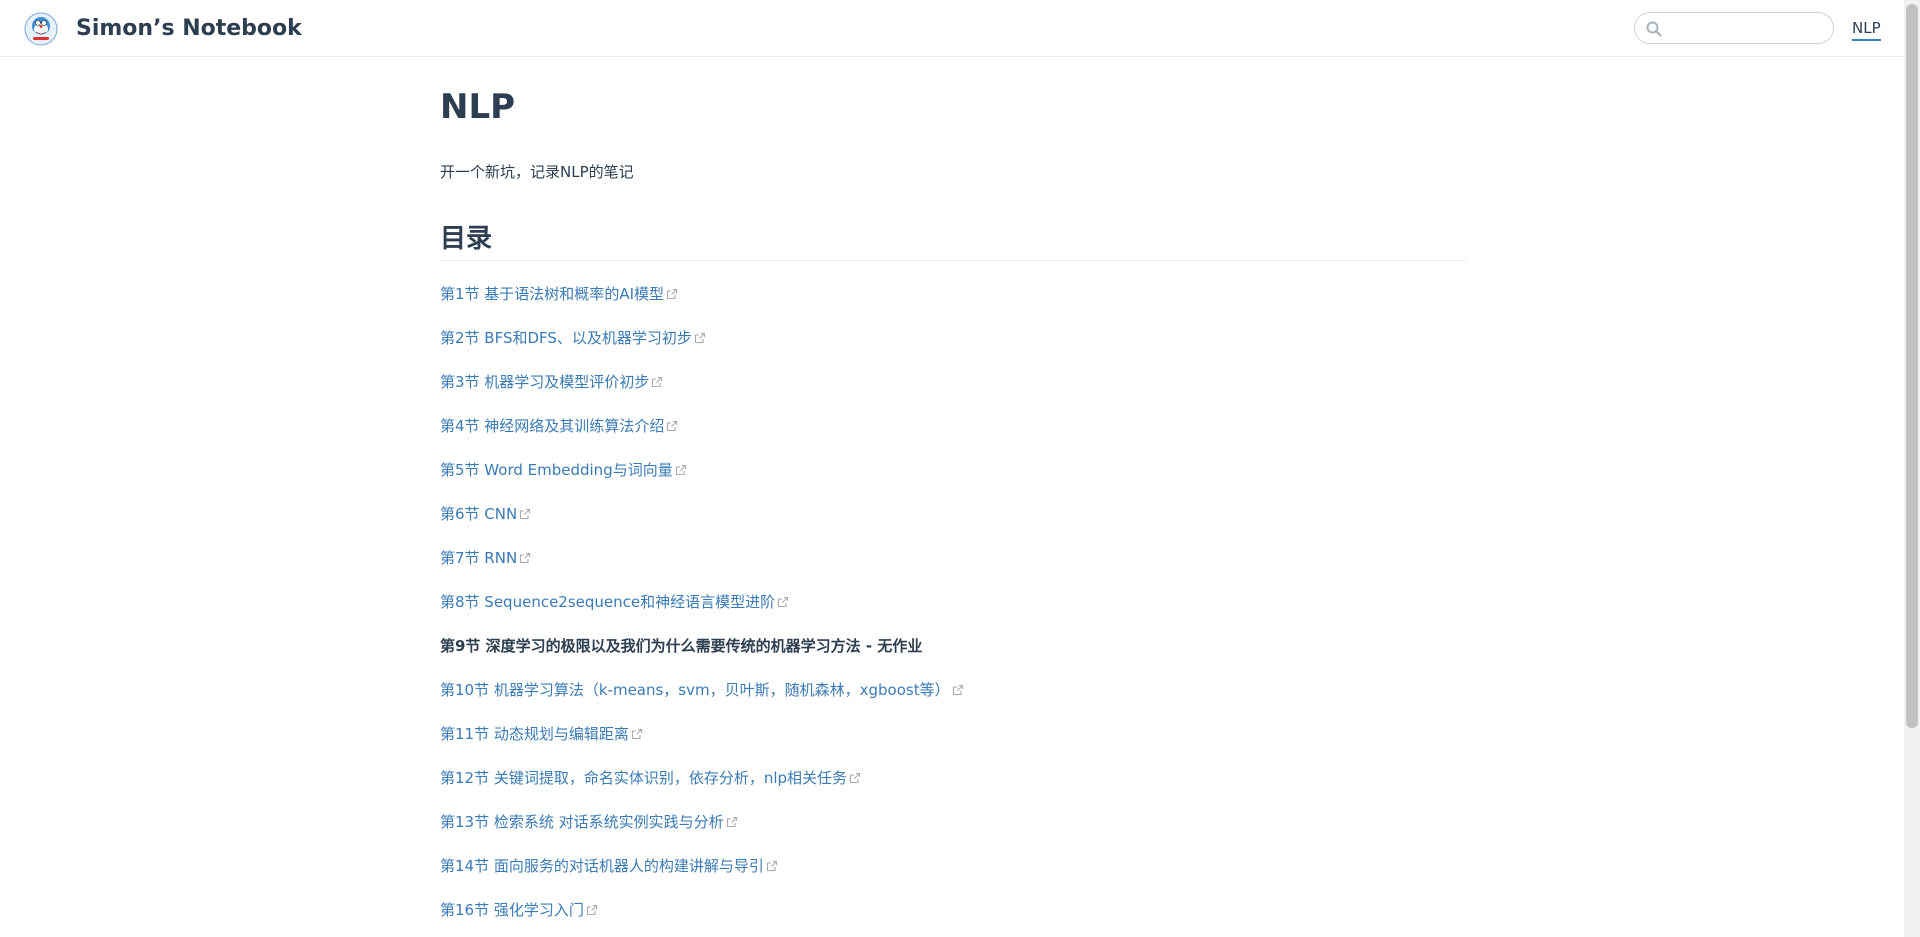 This screenshot has width=1920, height=937. I want to click on toc-item: 第8节 Sequence2sequence和神经语言模型进阶, so click(614, 602).